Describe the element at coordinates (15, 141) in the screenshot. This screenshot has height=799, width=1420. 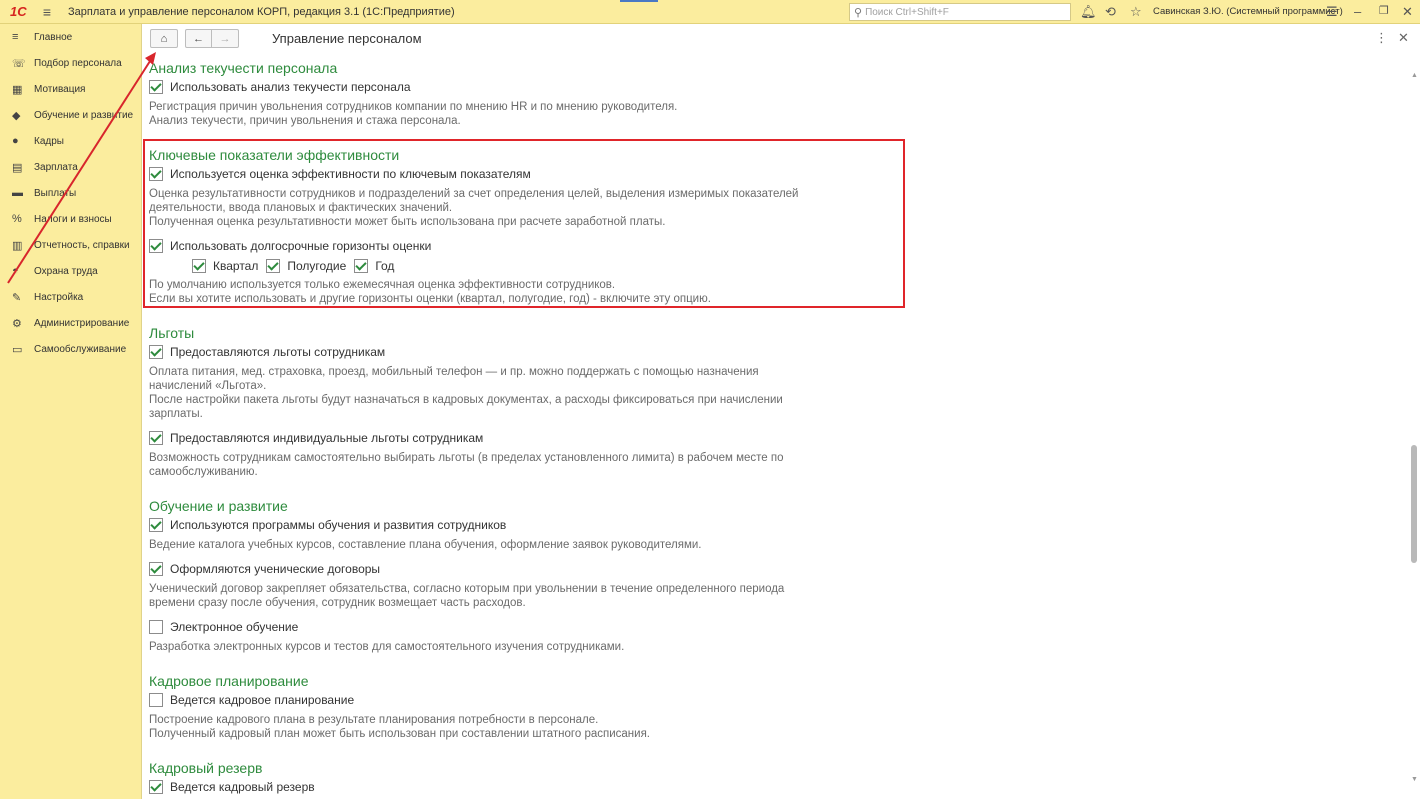
I see `people-icon: ●` at that location.